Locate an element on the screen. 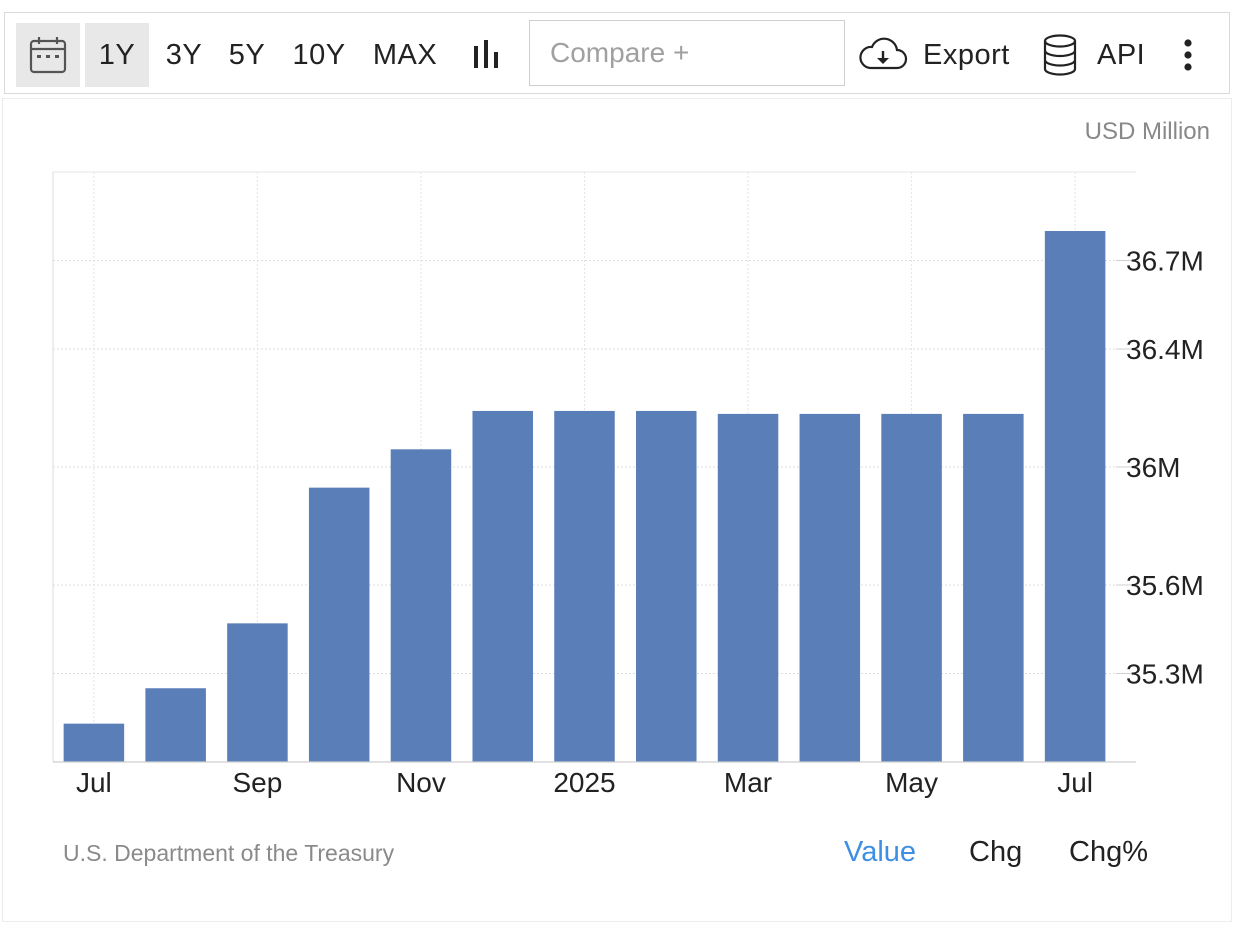  y-tick-label: 35.3M is located at coordinates (1165, 674).